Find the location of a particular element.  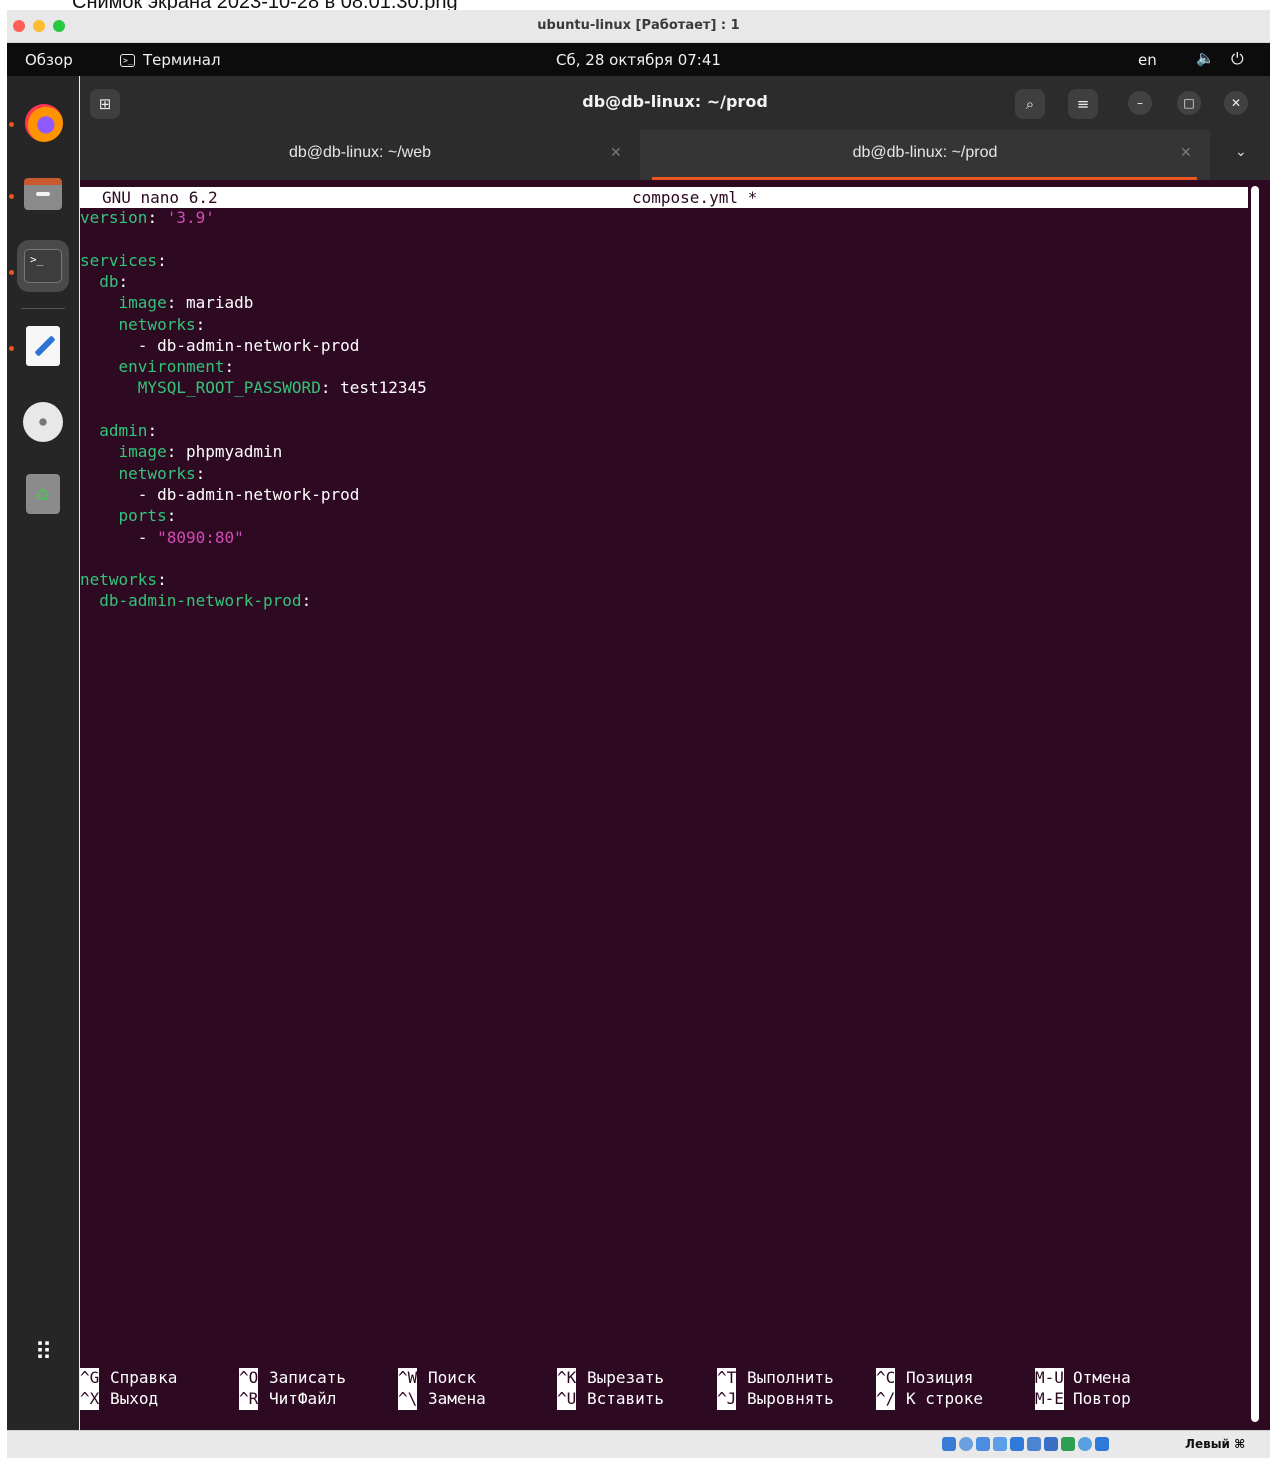

network-status-icon is located at coordinates (1000, 1444).